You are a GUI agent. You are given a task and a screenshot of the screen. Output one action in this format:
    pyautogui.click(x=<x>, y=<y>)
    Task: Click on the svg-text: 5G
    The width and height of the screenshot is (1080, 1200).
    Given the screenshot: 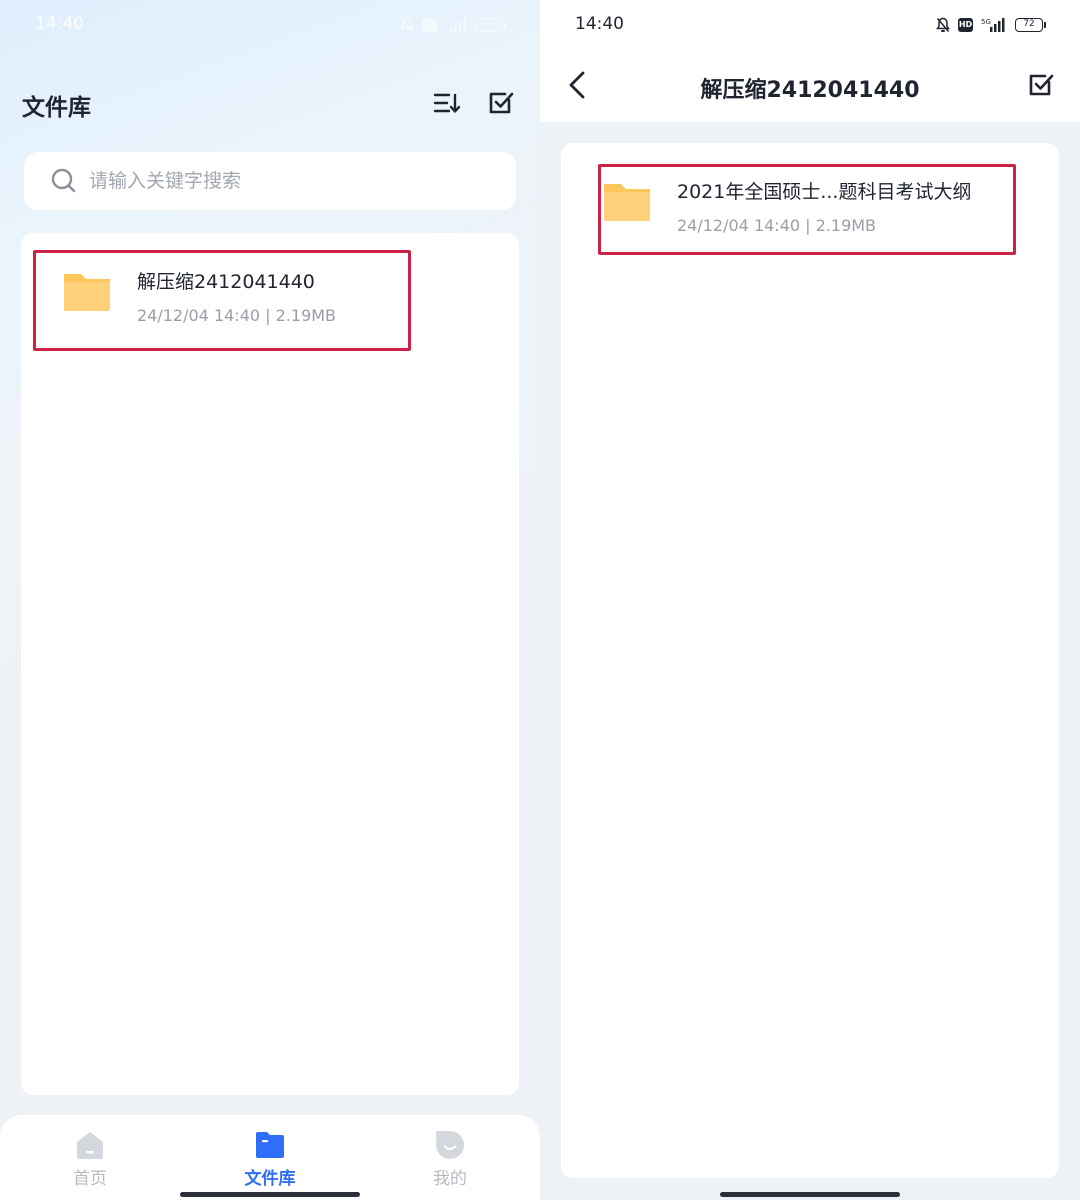 What is the action you would take?
    pyautogui.click(x=986, y=22)
    